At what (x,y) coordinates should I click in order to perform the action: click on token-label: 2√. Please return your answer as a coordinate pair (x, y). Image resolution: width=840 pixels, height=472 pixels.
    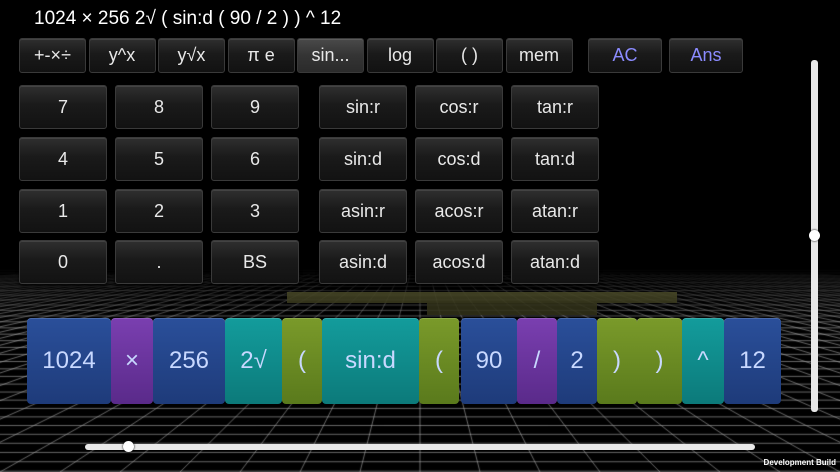
    Looking at the image, I should click on (253, 360).